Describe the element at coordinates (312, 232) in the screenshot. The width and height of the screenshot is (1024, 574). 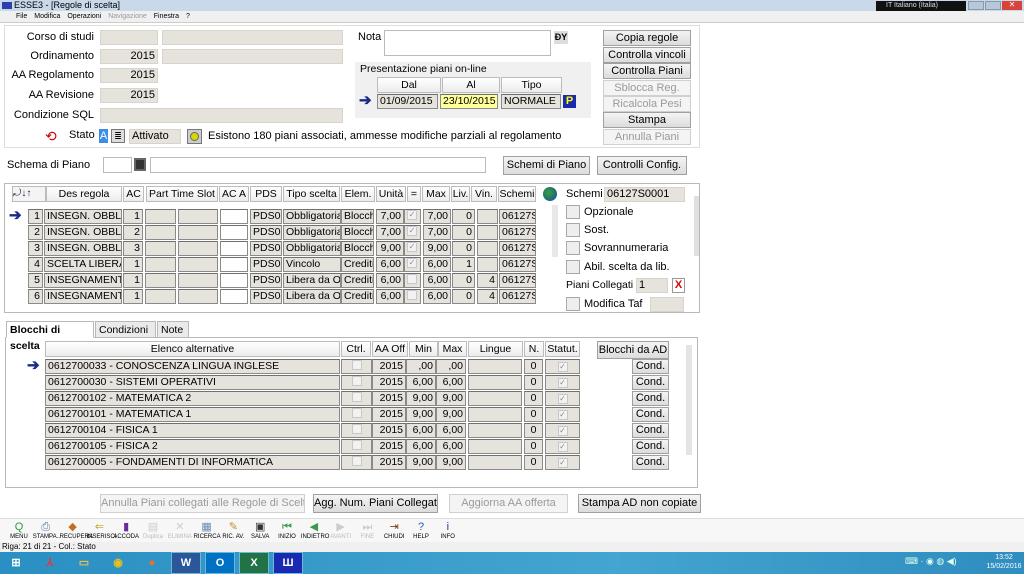
I see `cell-tipo: Obbligatoria` at that location.